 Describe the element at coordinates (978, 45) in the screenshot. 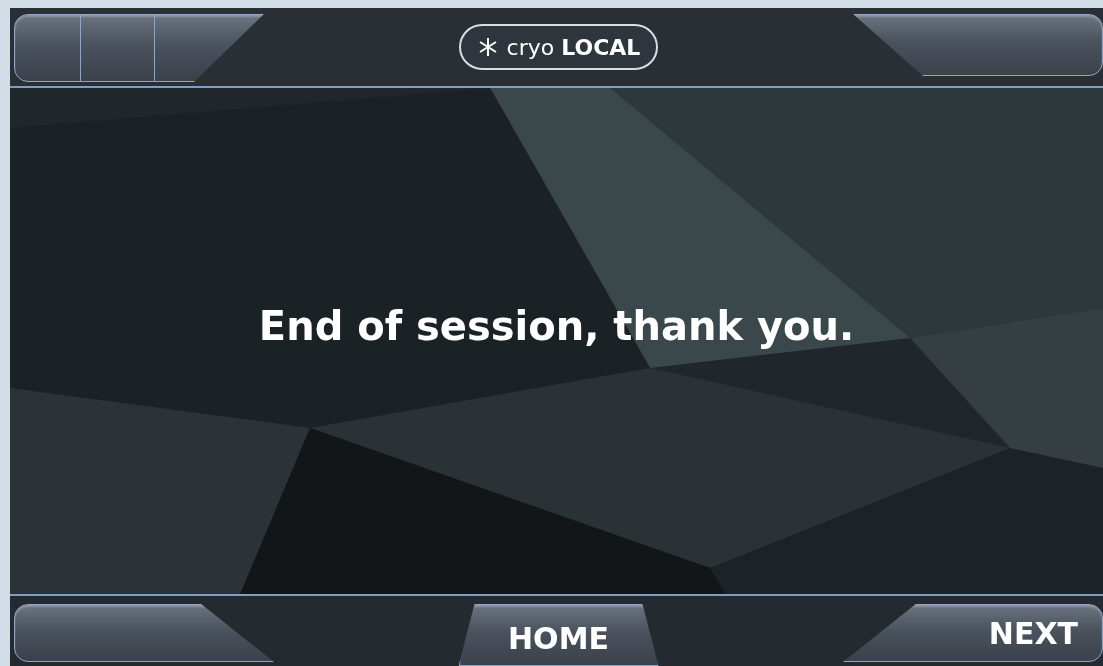

I see `top-right-button` at that location.